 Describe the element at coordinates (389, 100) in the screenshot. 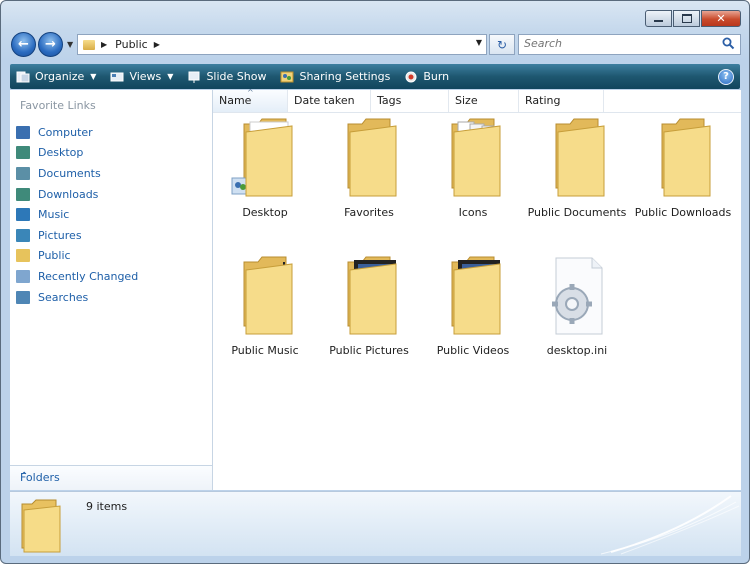

I see `column-header-label: Tags` at that location.